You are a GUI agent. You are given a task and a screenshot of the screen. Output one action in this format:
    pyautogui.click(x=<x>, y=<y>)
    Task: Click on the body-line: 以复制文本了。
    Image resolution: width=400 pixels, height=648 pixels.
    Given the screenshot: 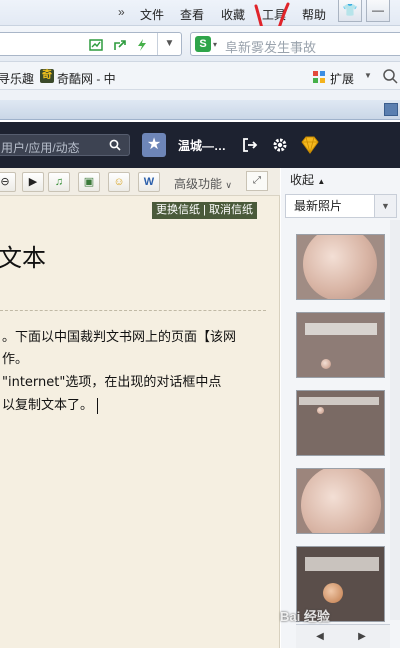 What is the action you would take?
    pyautogui.click(x=50, y=404)
    